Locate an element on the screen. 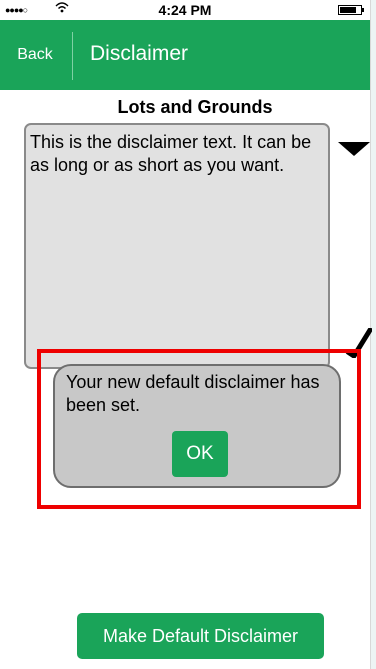  status-time: 4:24 PM is located at coordinates (185, 10).